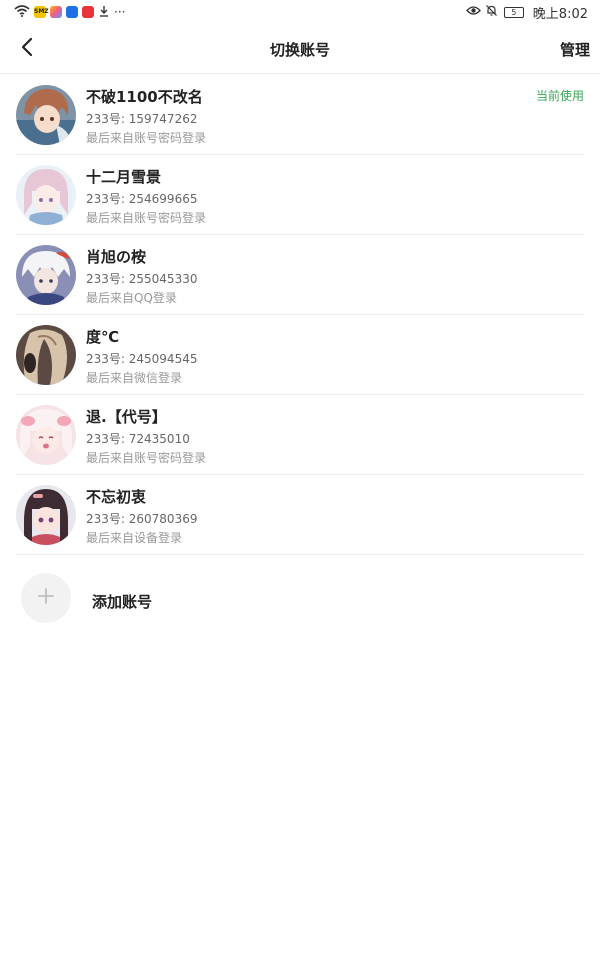 Image resolution: width=600 pixels, height=960 pixels. Describe the element at coordinates (473, 12) in the screenshot. I see `eye-icon` at that location.